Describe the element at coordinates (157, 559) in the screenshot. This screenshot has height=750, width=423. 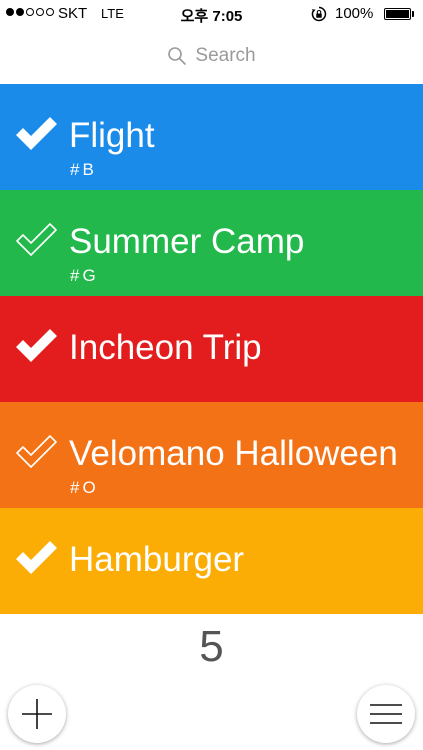
I see `list-title: Hamburger` at that location.